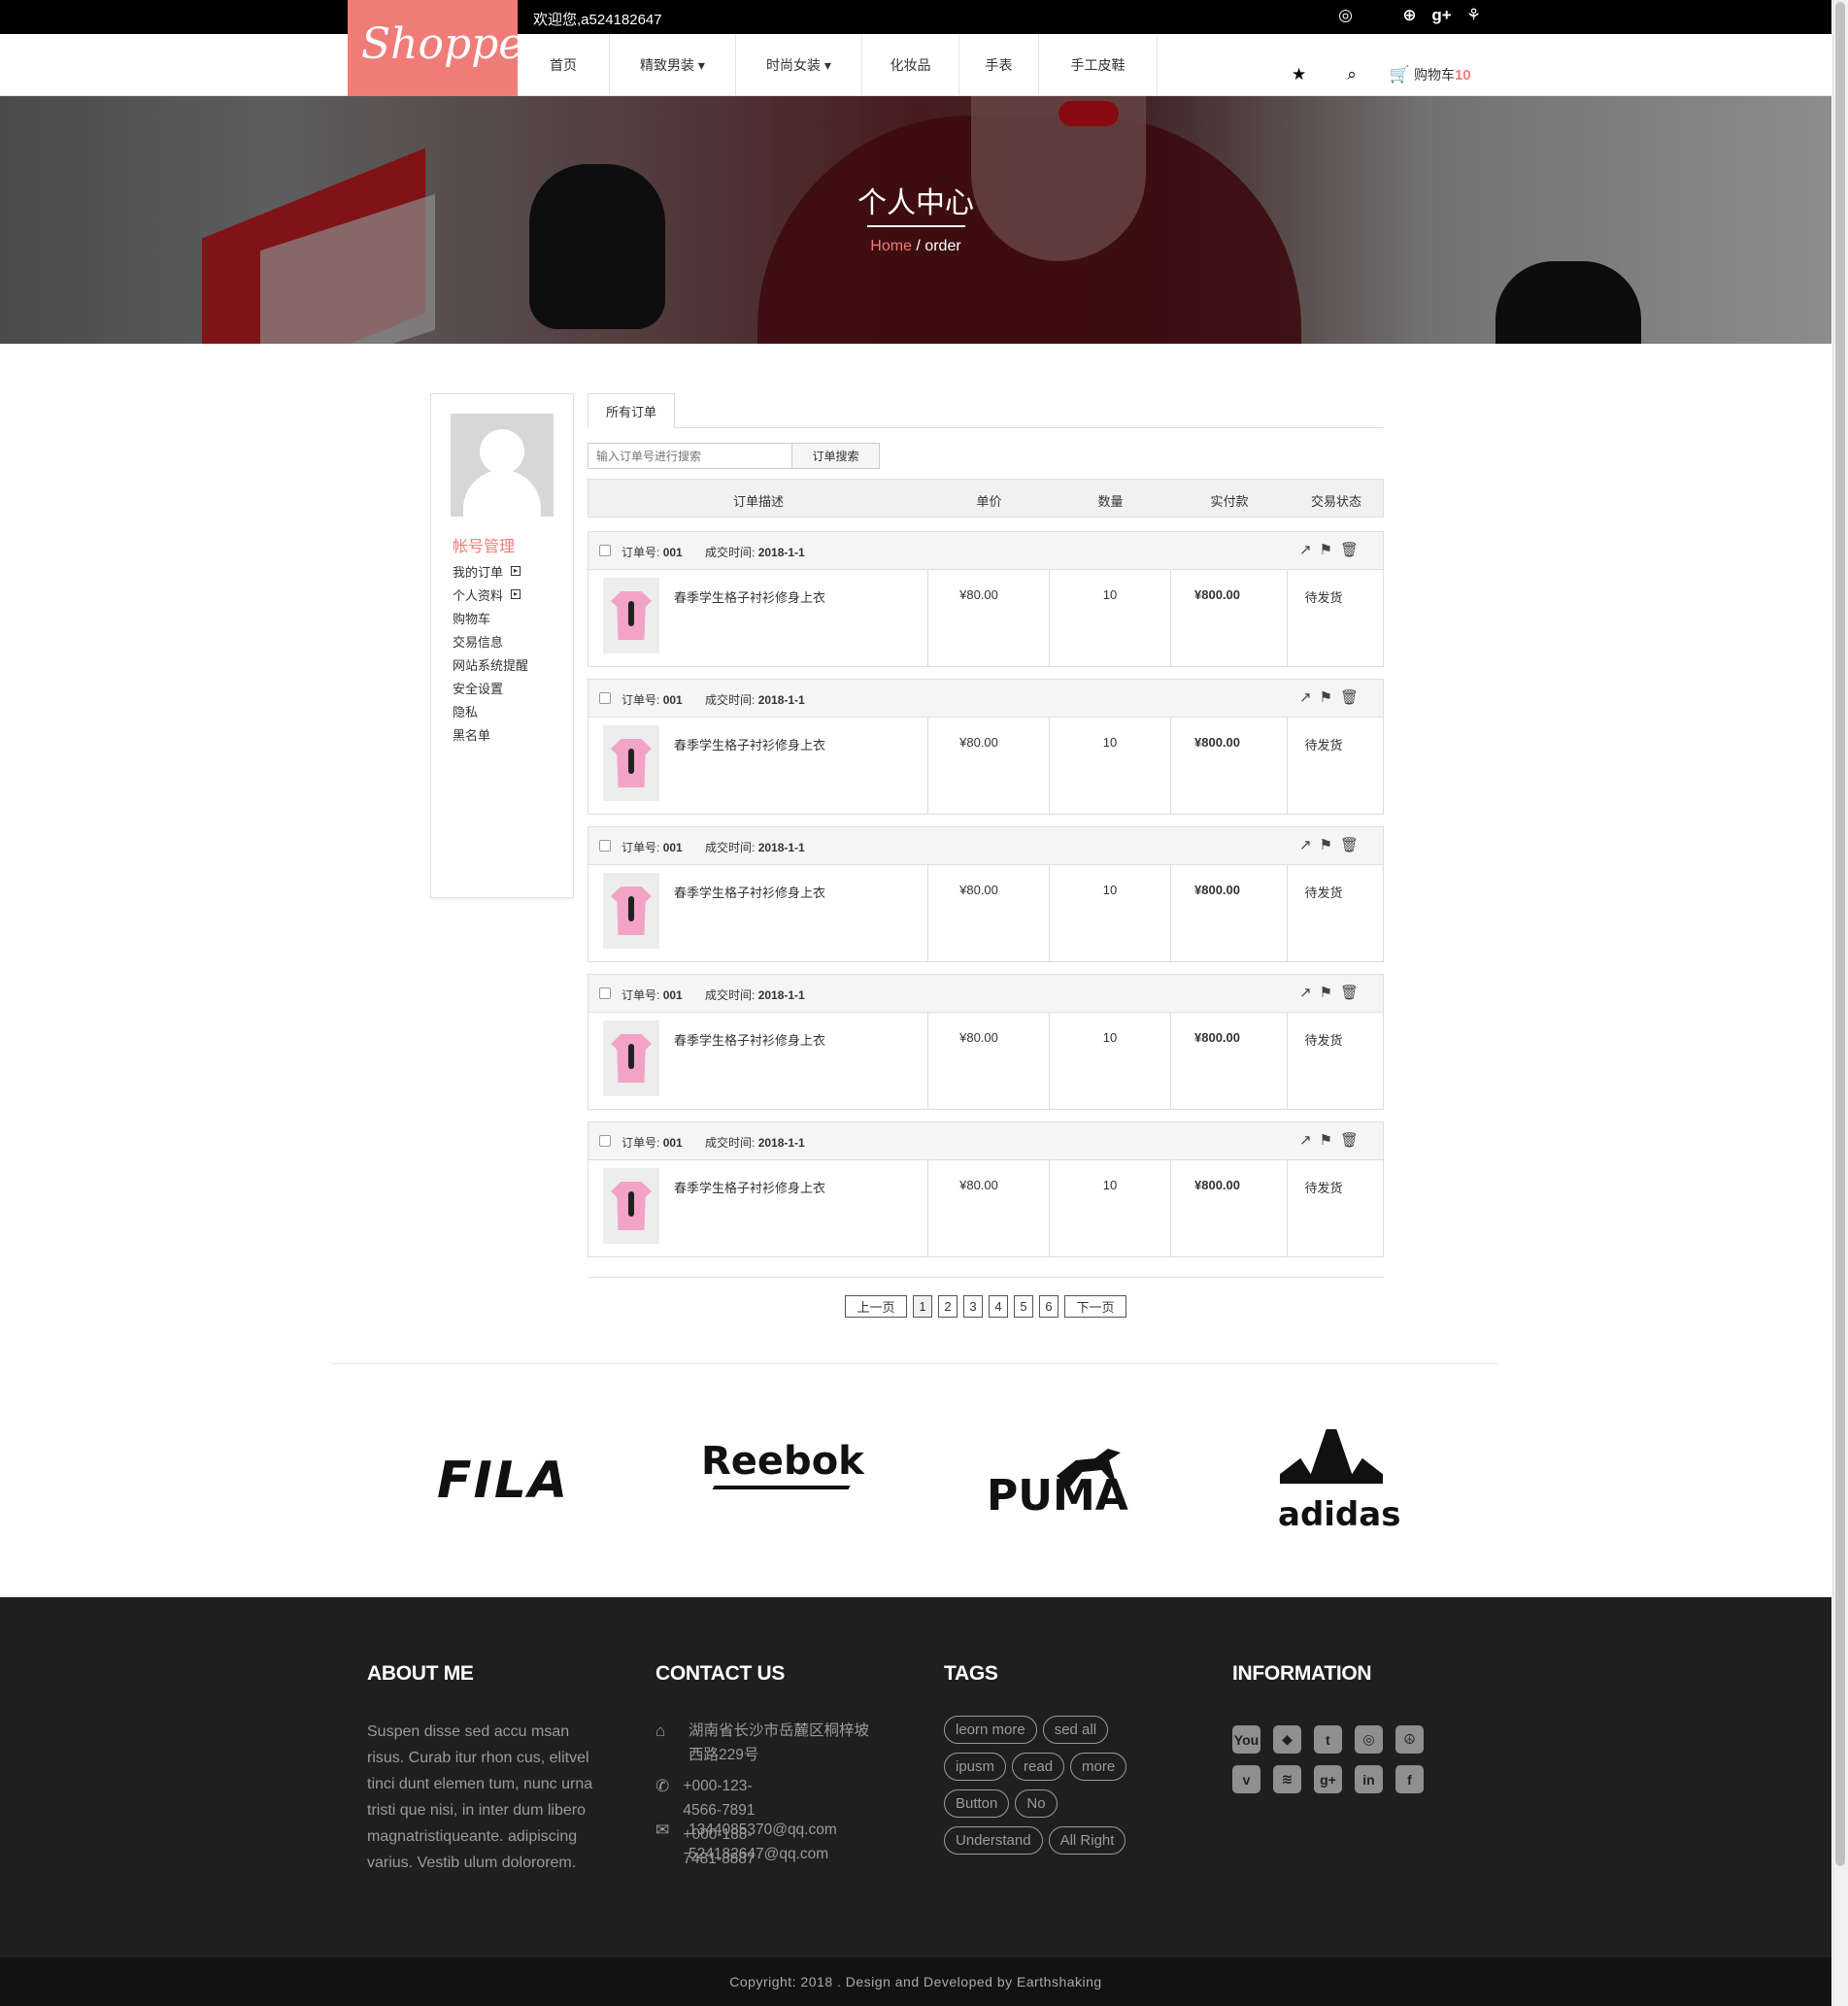 The height and width of the screenshot is (2006, 1848). Describe the element at coordinates (502, 465) in the screenshot. I see `avatar` at that location.